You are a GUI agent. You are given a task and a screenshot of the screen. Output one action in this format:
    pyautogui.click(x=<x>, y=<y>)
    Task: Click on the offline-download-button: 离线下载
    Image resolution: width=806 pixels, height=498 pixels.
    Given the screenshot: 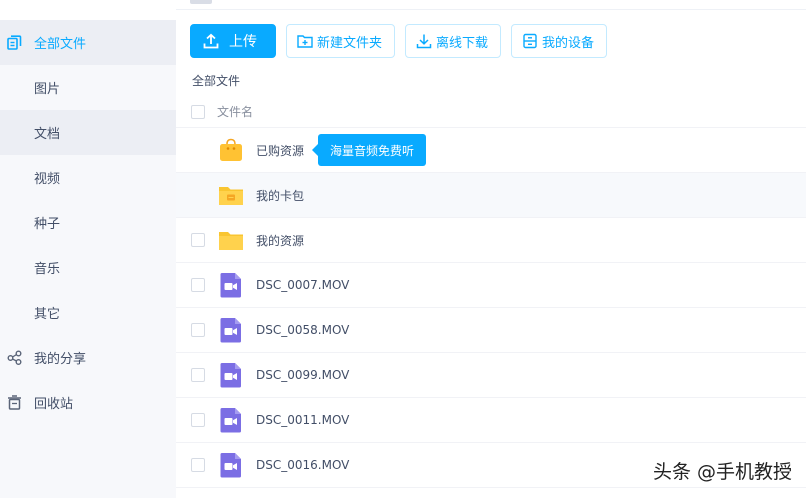 What is the action you would take?
    pyautogui.click(x=453, y=41)
    